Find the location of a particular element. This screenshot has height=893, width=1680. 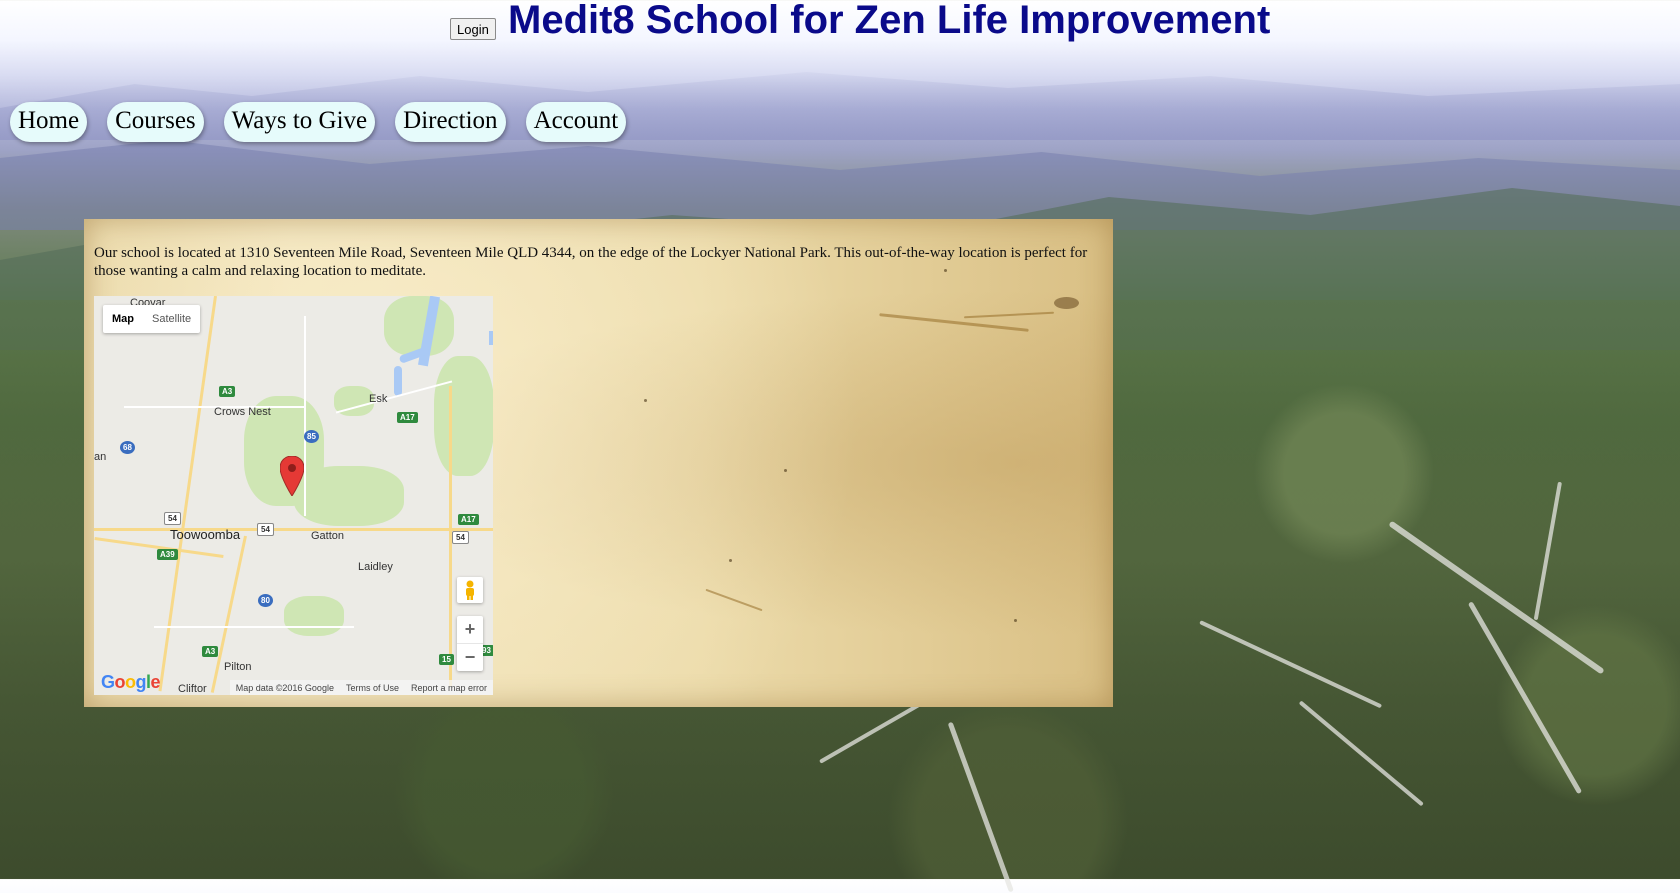

zoom-in-button: + is located at coordinates (470, 629).